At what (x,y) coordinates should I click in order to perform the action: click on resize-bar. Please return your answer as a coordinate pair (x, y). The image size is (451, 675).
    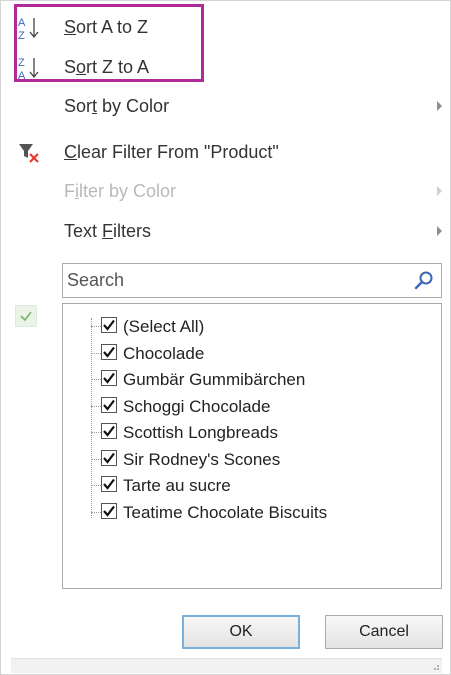
    Looking at the image, I should click on (226, 665).